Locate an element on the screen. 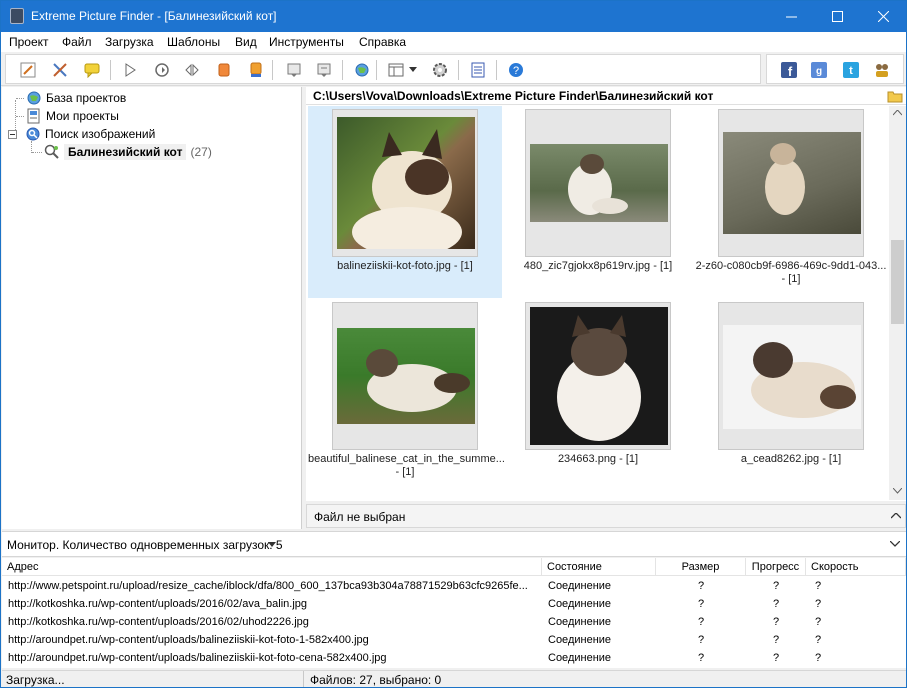 The height and width of the screenshot is (688, 907). file-info-bar: Файл не выбран is located at coordinates (606, 516).